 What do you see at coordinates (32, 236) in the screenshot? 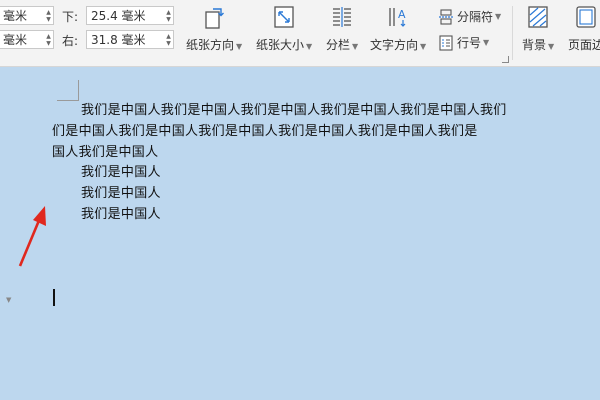
I see `annotation-arrow-icon` at bounding box center [32, 236].